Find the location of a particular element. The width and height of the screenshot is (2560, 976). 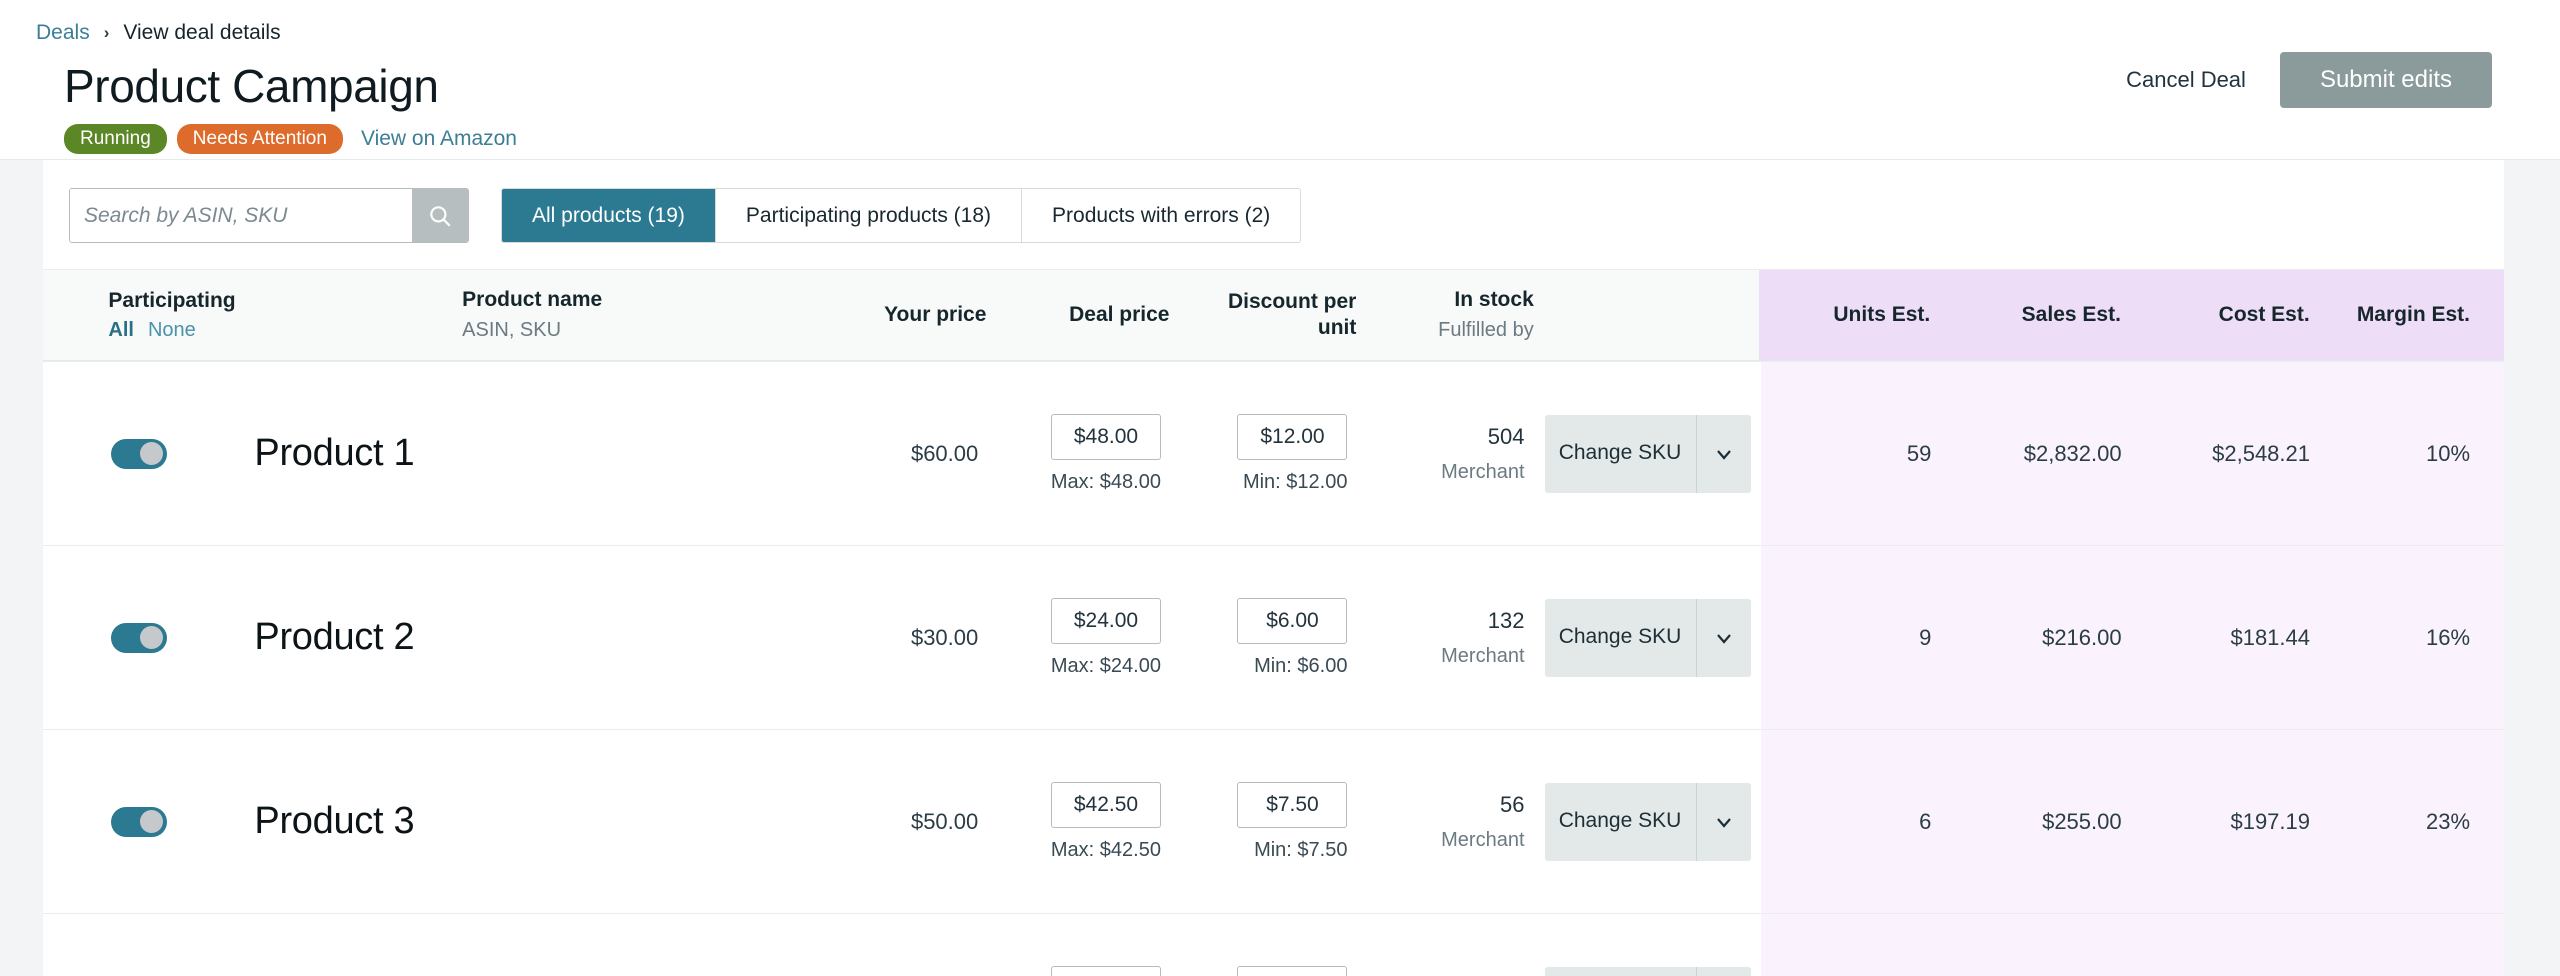

row-margin-est-cell: 61% is located at coordinates (2412, 945).